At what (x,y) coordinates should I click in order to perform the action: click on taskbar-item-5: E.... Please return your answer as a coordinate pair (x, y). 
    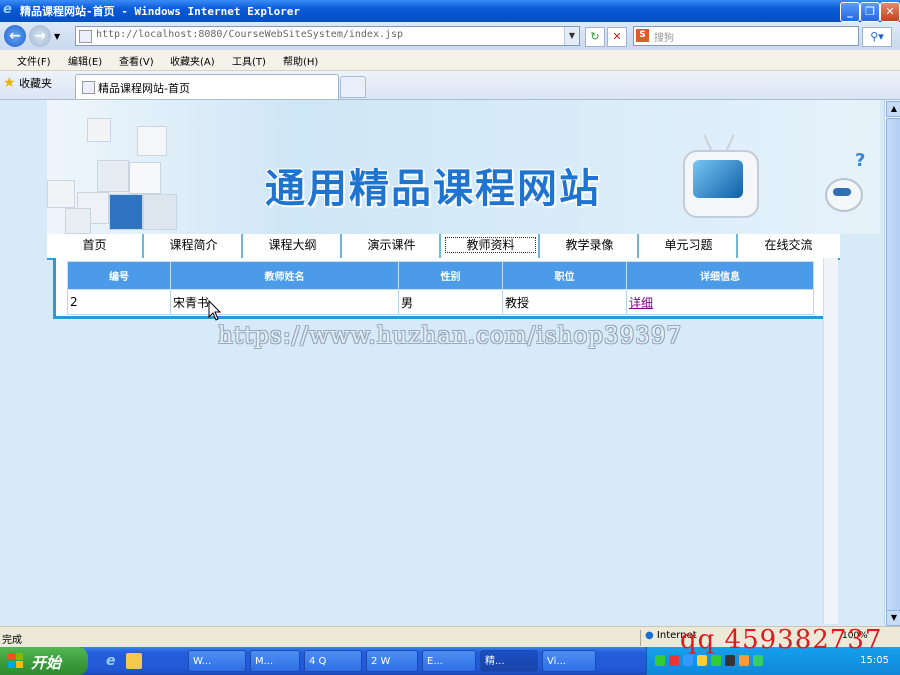
    Looking at the image, I should click on (449, 661).